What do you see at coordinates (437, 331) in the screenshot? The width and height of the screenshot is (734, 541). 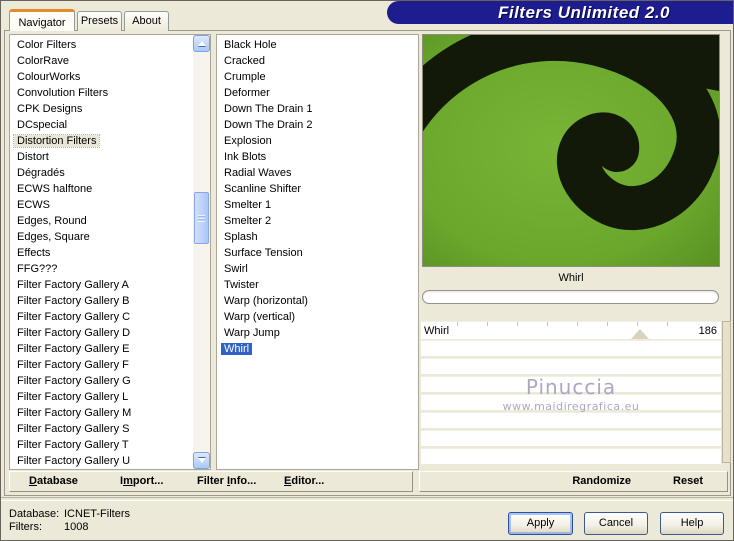 I see `slider-label: Whirl` at bounding box center [437, 331].